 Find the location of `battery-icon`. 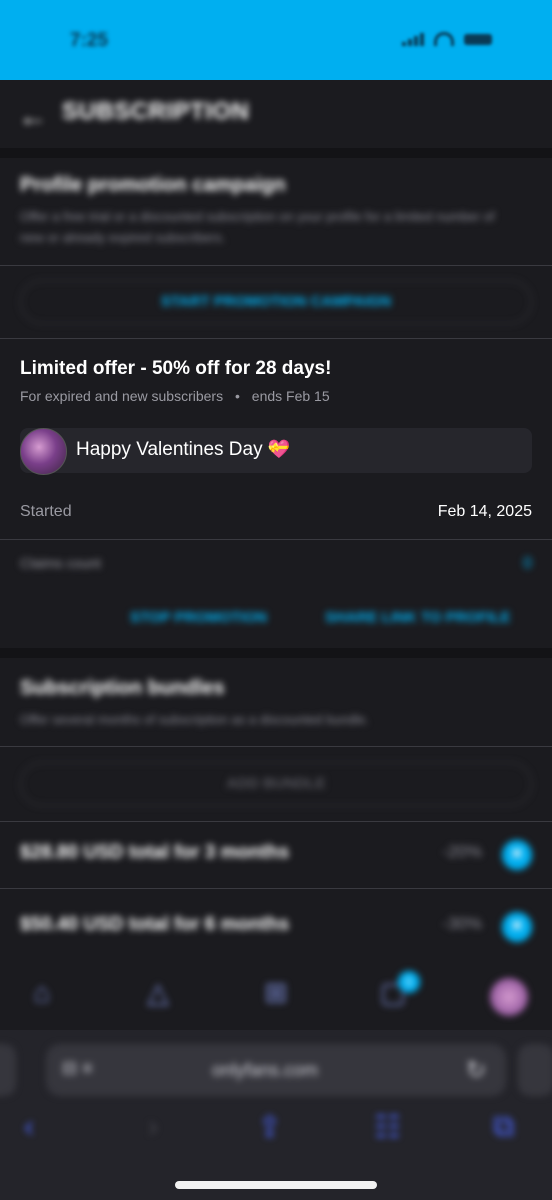

battery-icon is located at coordinates (478, 39).